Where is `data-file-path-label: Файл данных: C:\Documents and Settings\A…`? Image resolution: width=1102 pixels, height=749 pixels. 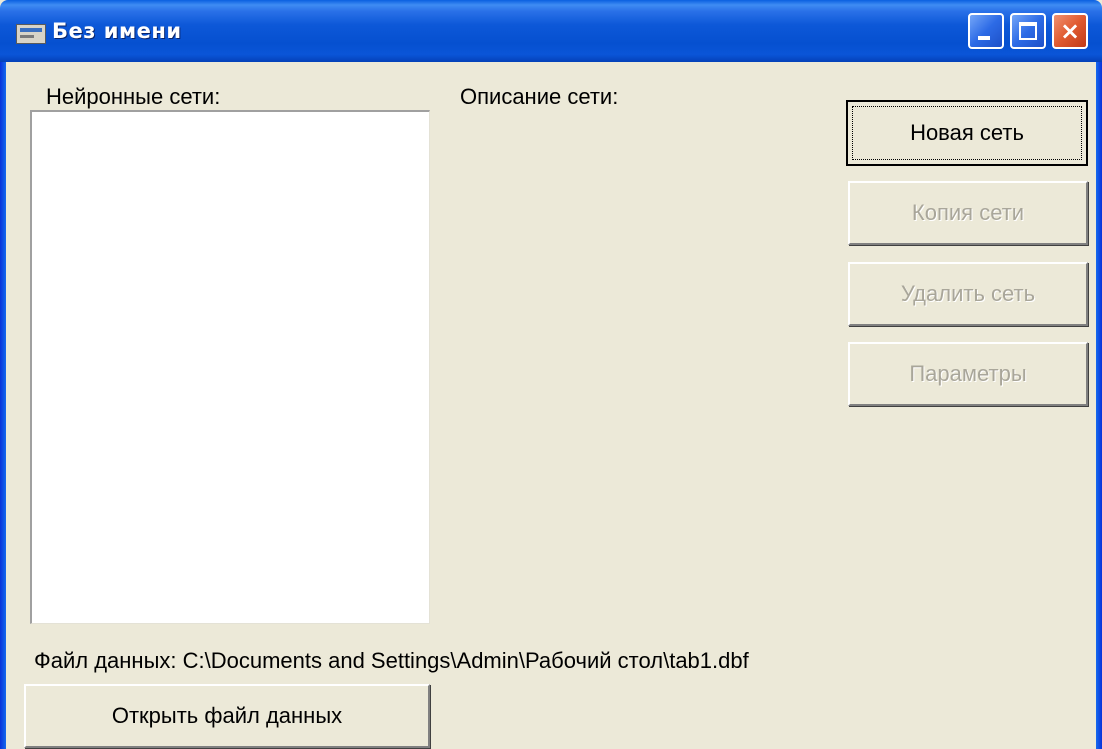 data-file-path-label: Файл данных: C:\Documents and Settings\A… is located at coordinates (391, 660).